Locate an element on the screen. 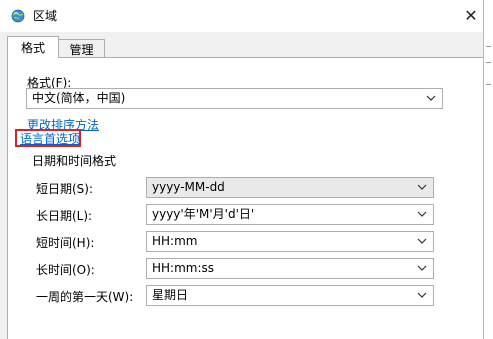 The height and width of the screenshot is (339, 493). background-scroll-edge is located at coordinates (488, 169).